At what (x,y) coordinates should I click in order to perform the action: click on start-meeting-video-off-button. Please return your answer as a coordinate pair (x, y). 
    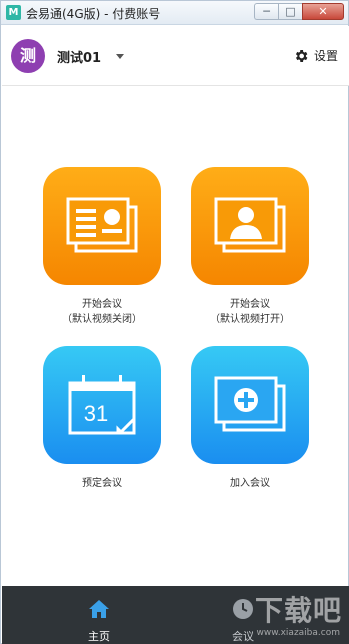
    Looking at the image, I should click on (102, 226).